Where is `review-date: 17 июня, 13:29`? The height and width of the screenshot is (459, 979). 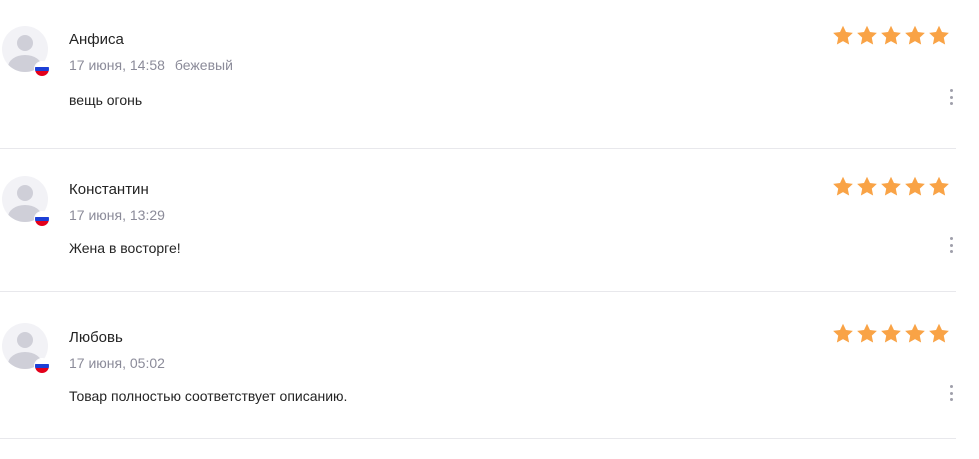
review-date: 17 июня, 13:29 is located at coordinates (117, 215).